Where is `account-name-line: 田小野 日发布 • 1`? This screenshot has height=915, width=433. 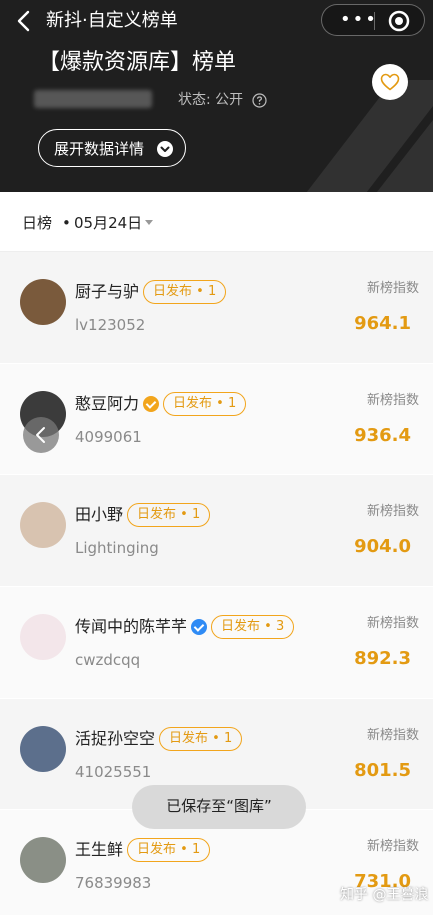
account-name-line: 田小野 日发布 • 1 is located at coordinates (143, 515).